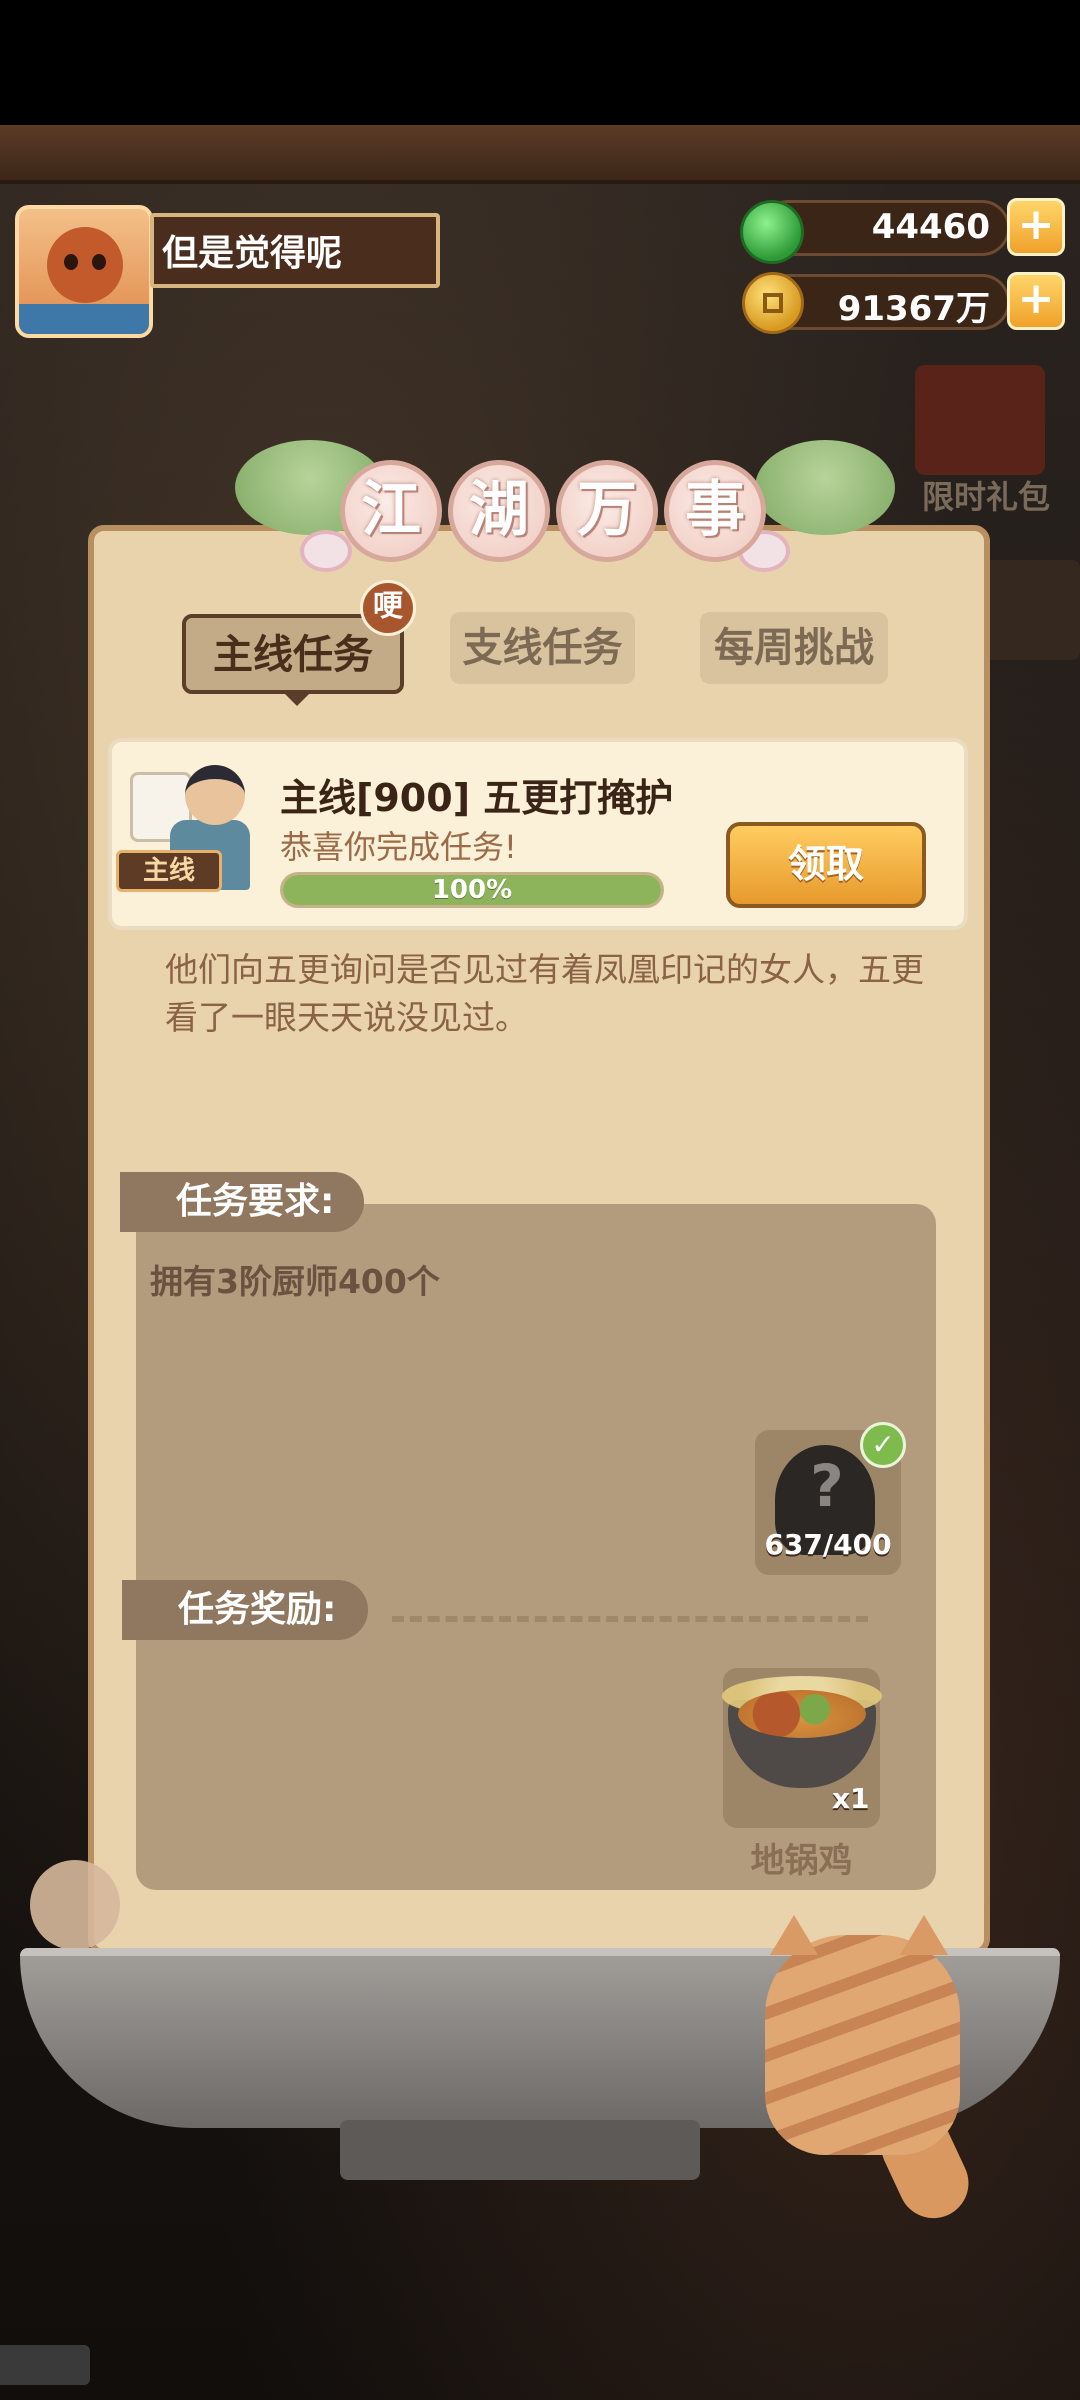 This screenshot has width=1080, height=2400. Describe the element at coordinates (169, 871) in the screenshot. I see `quest-type-tag: 主线` at that location.